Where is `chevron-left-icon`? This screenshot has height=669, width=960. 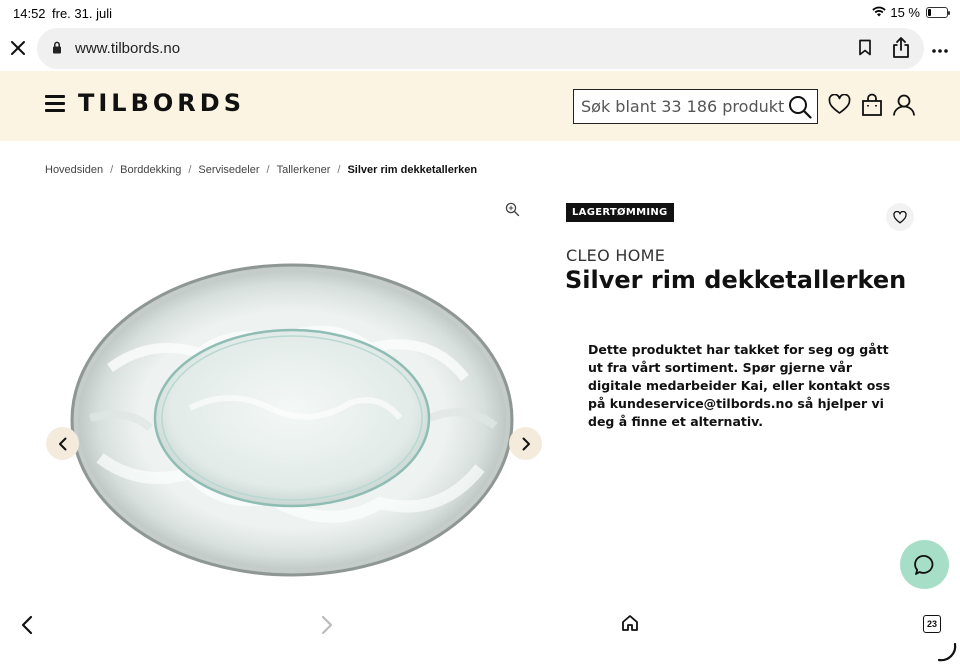 chevron-left-icon is located at coordinates (62, 443).